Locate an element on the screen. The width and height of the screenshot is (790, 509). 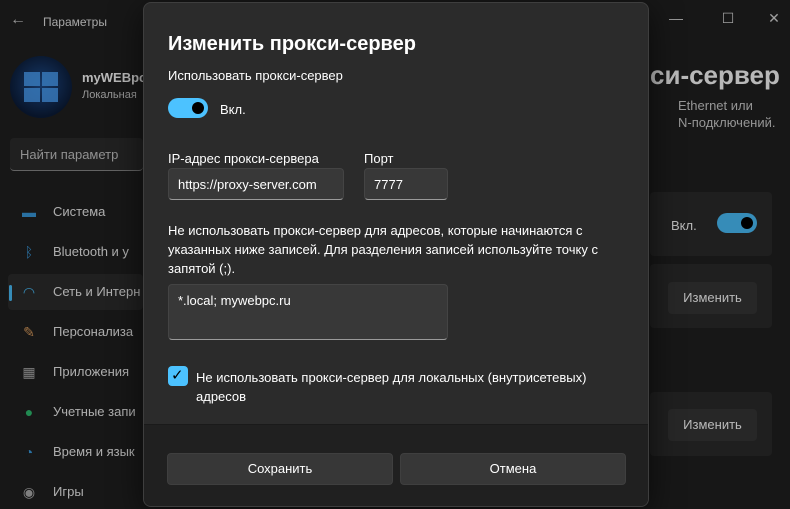
checkmark-icon: ✓ is located at coordinates (177, 375).